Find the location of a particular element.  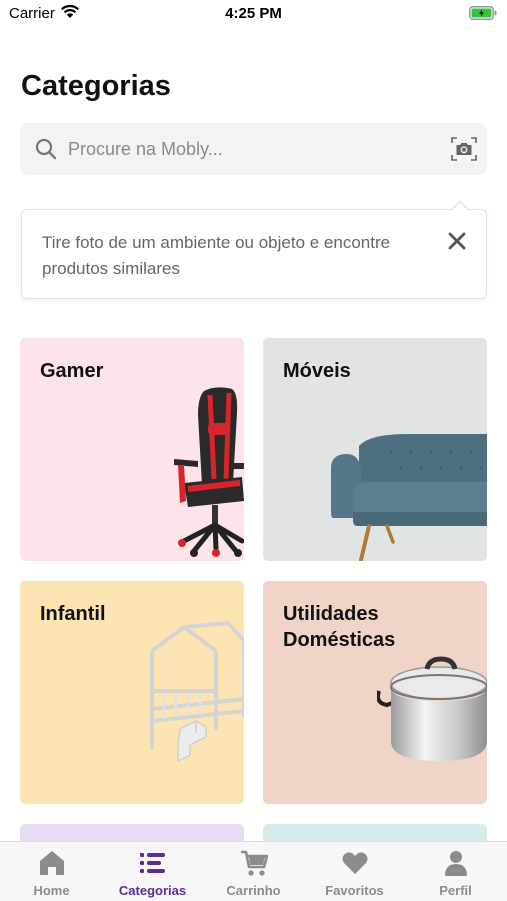

page-title: Categorias is located at coordinates (96, 86).